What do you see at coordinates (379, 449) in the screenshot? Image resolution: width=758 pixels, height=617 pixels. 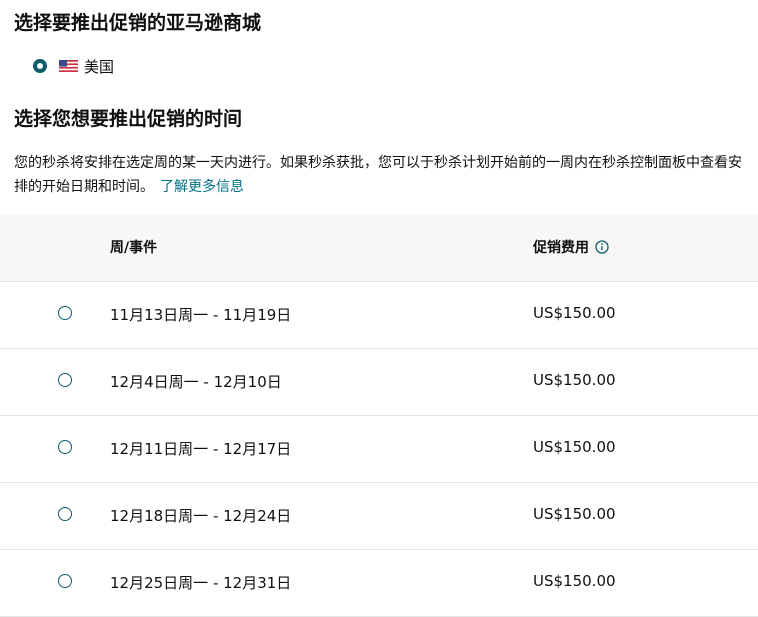 I see `table-row: 12月11日周一 - 12月17日 US$150.00` at bounding box center [379, 449].